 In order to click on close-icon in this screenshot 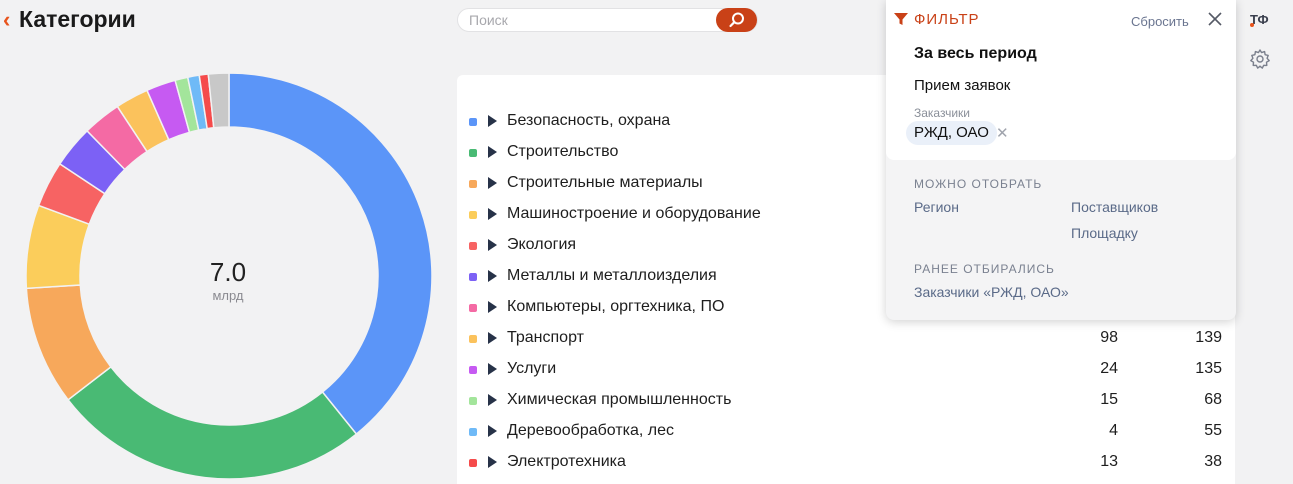, I will do `click(1215, 19)`.